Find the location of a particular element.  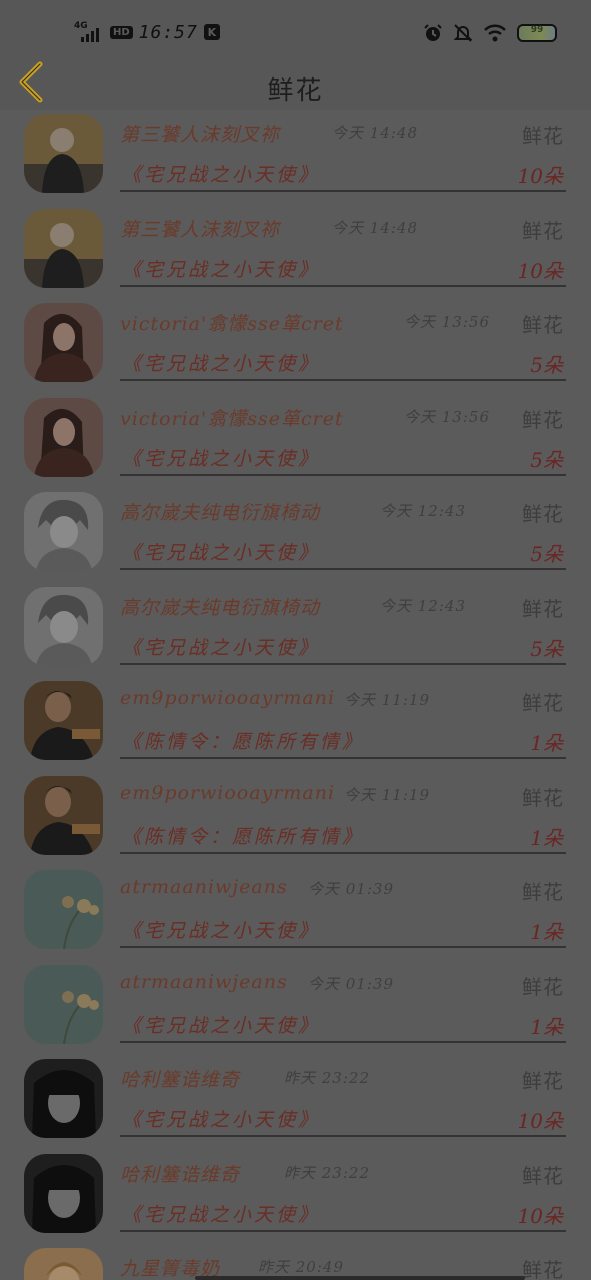

battery-level: 99 is located at coordinates (537, 30).